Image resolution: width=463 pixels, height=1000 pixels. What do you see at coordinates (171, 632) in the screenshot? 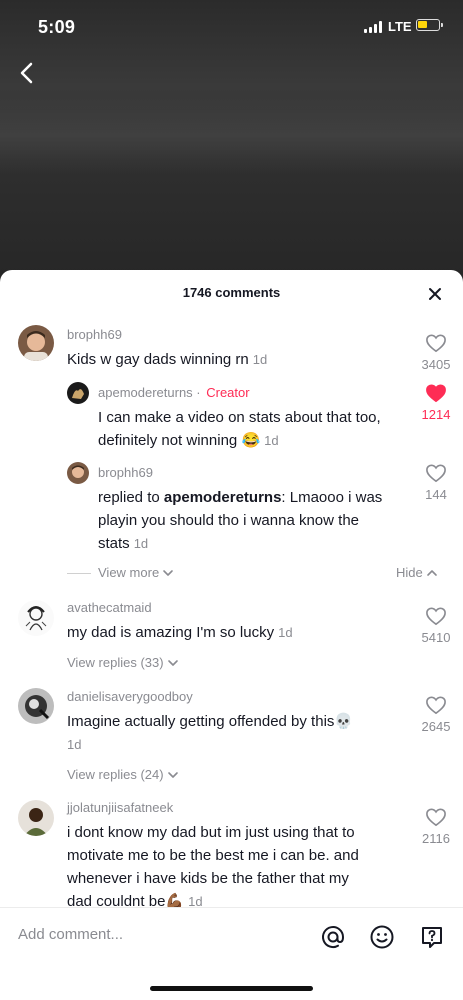
I see `comment-body: my dad is amazing I'm so lucky` at bounding box center [171, 632].